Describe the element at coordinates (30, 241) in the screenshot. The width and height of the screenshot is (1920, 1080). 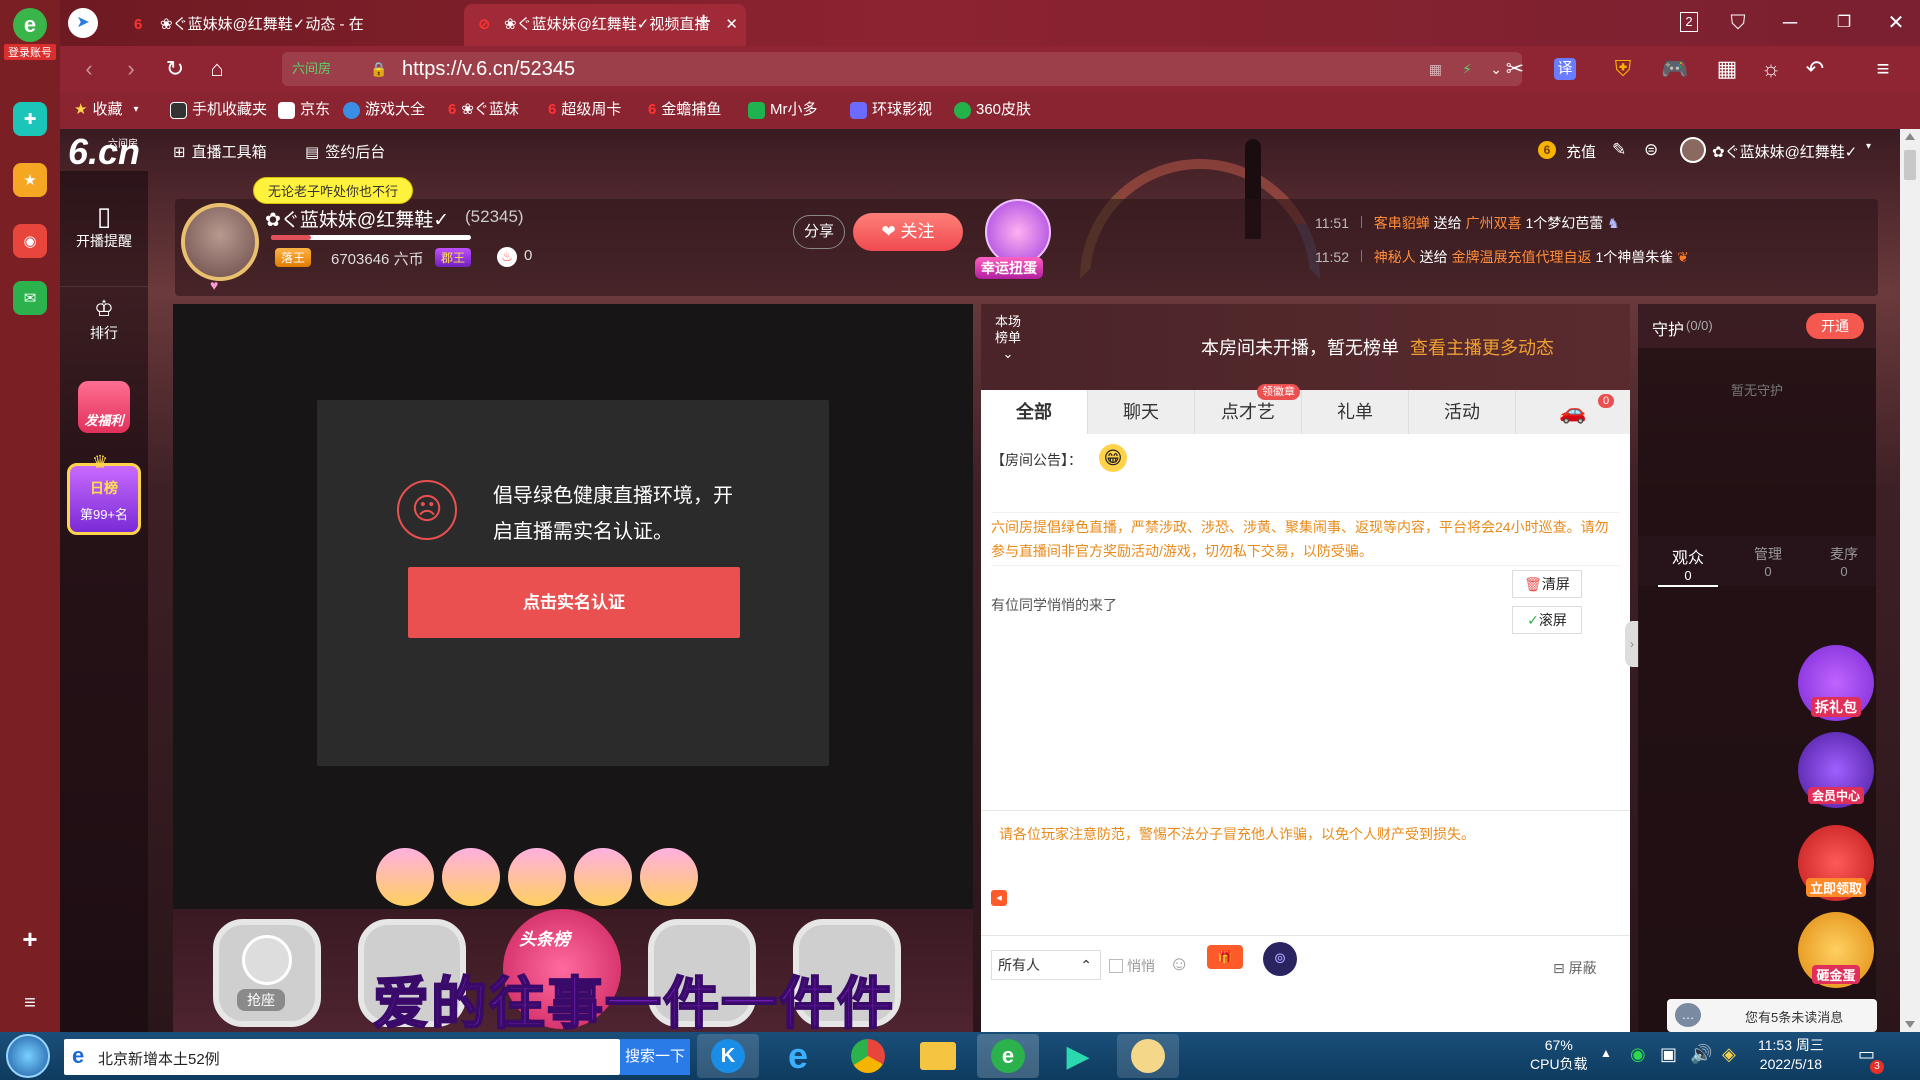
I see `weibo-icon: ◉` at that location.